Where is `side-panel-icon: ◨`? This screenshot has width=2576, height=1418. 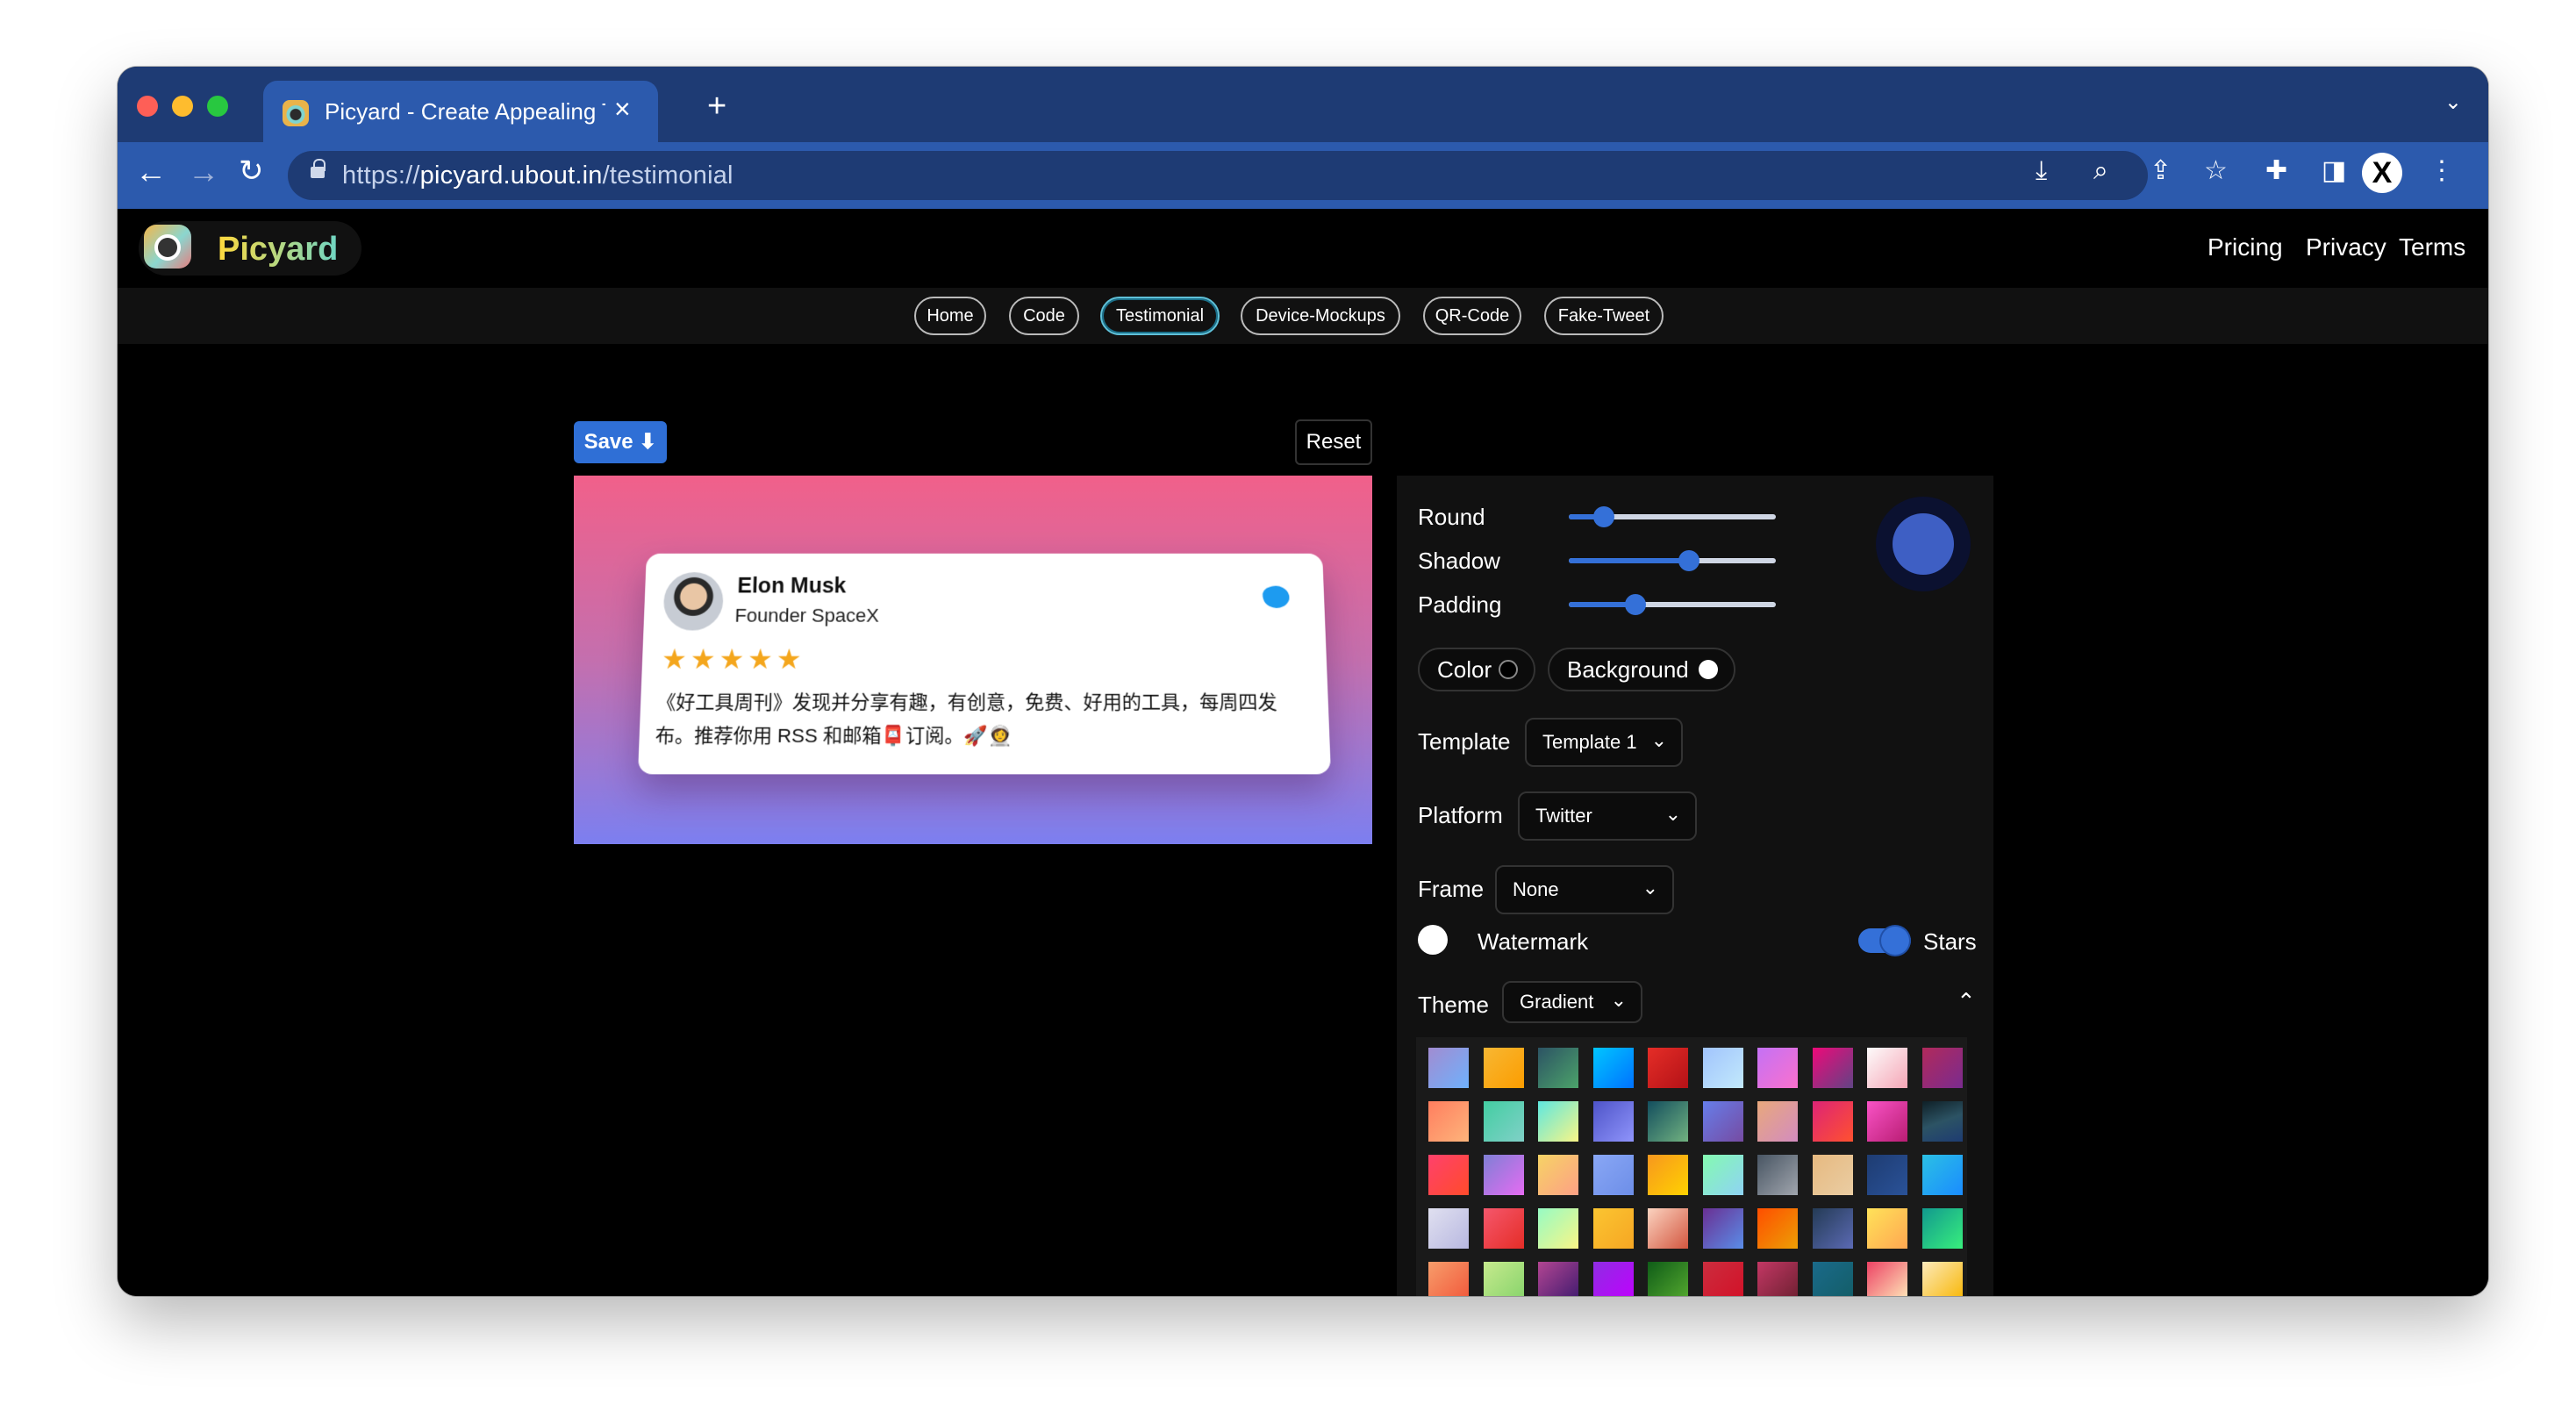 side-panel-icon: ◨ is located at coordinates (2334, 171).